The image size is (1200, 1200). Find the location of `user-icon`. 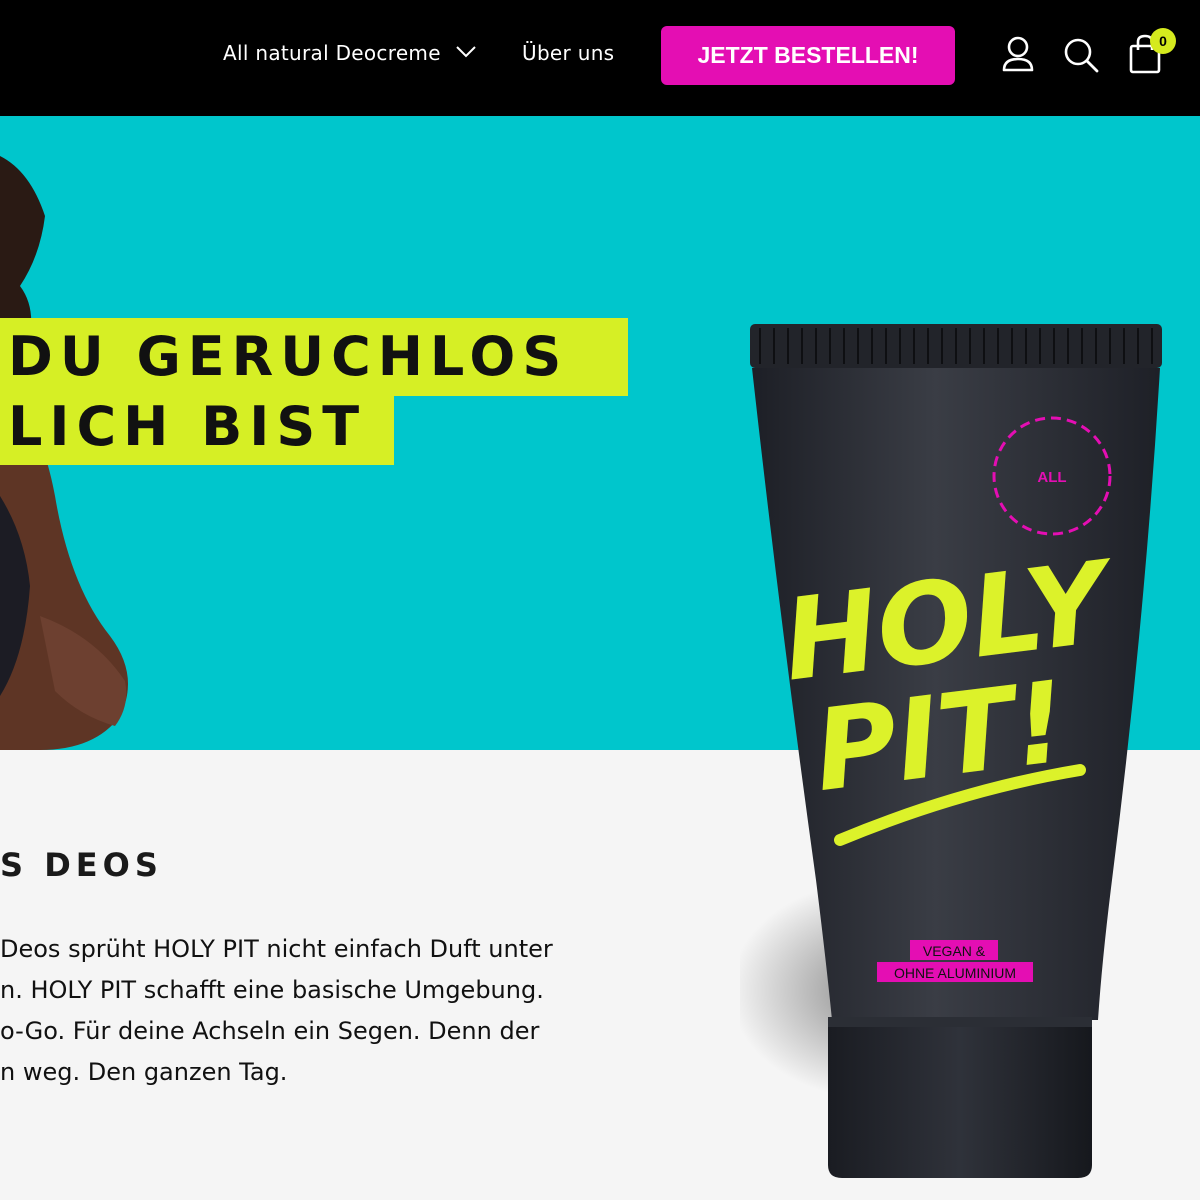

user-icon is located at coordinates (1018, 54).